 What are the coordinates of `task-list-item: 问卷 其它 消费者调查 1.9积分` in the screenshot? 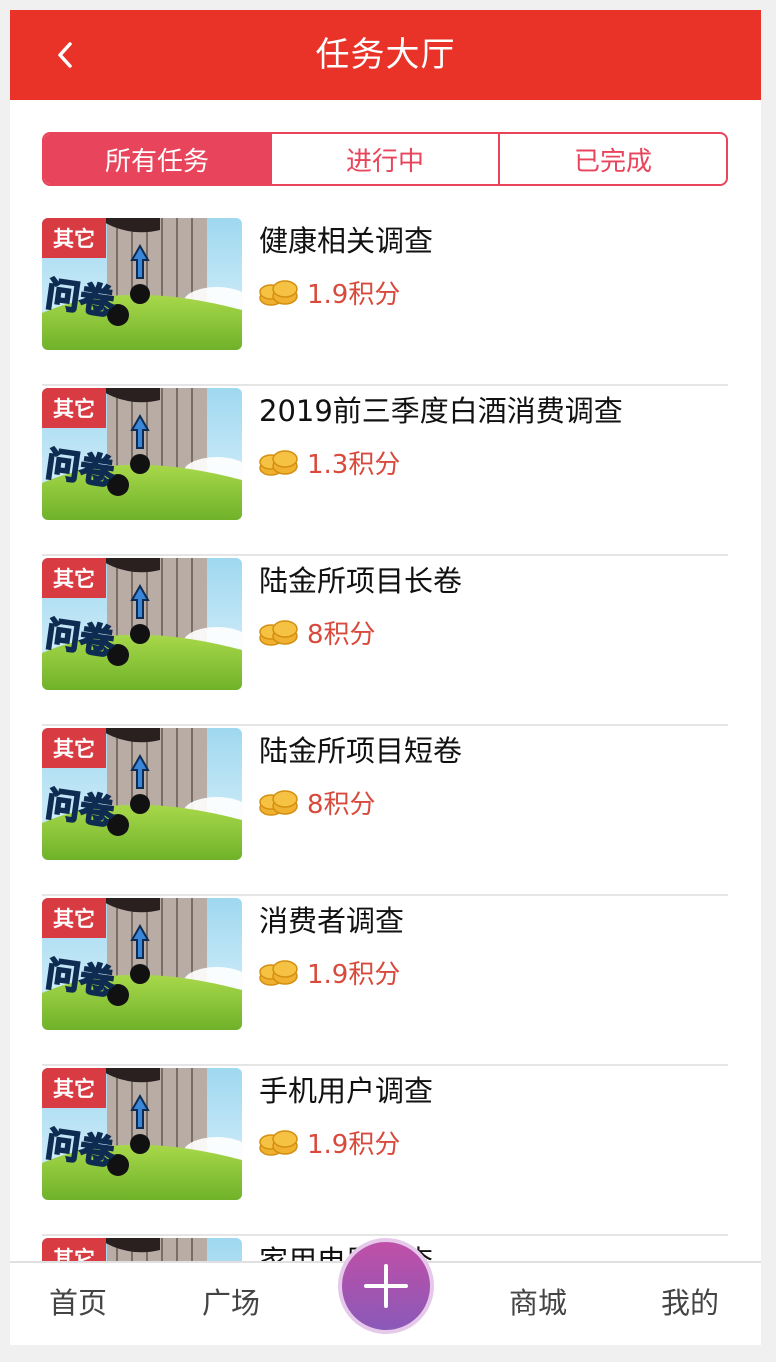 It's located at (385, 981).